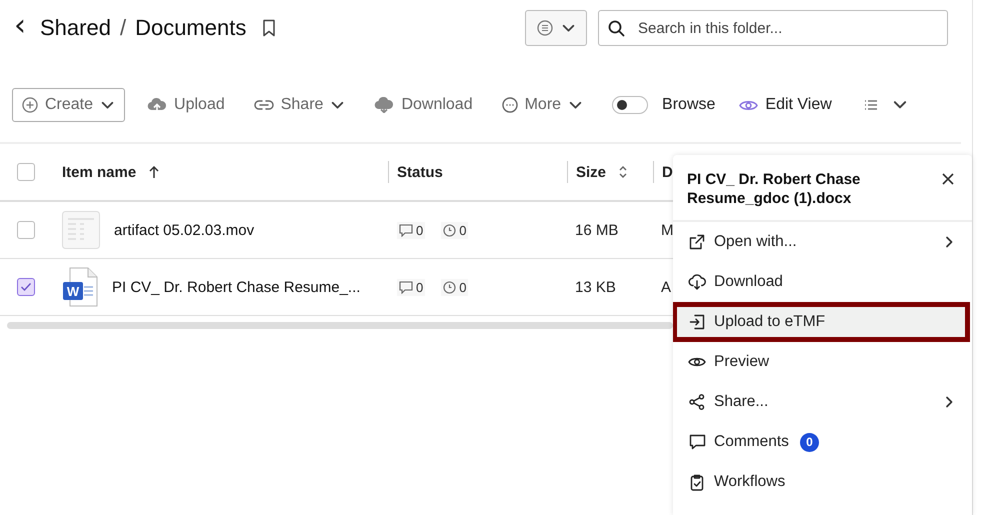  Describe the element at coordinates (623, 172) in the screenshot. I see `sort-icon` at that location.